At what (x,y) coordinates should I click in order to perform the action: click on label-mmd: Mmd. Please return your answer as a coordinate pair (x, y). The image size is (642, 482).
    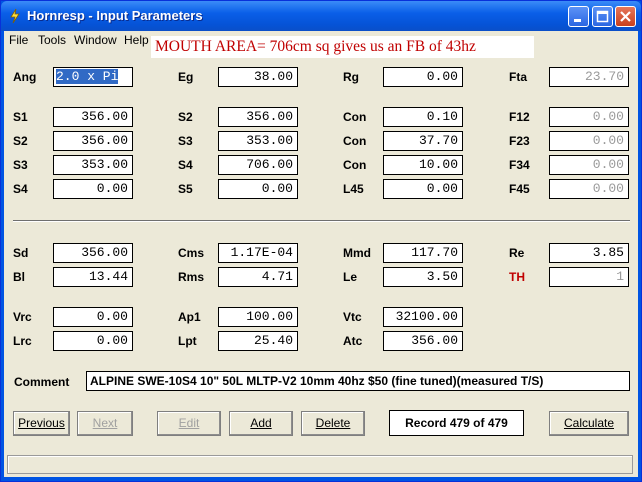
    Looking at the image, I should click on (357, 253).